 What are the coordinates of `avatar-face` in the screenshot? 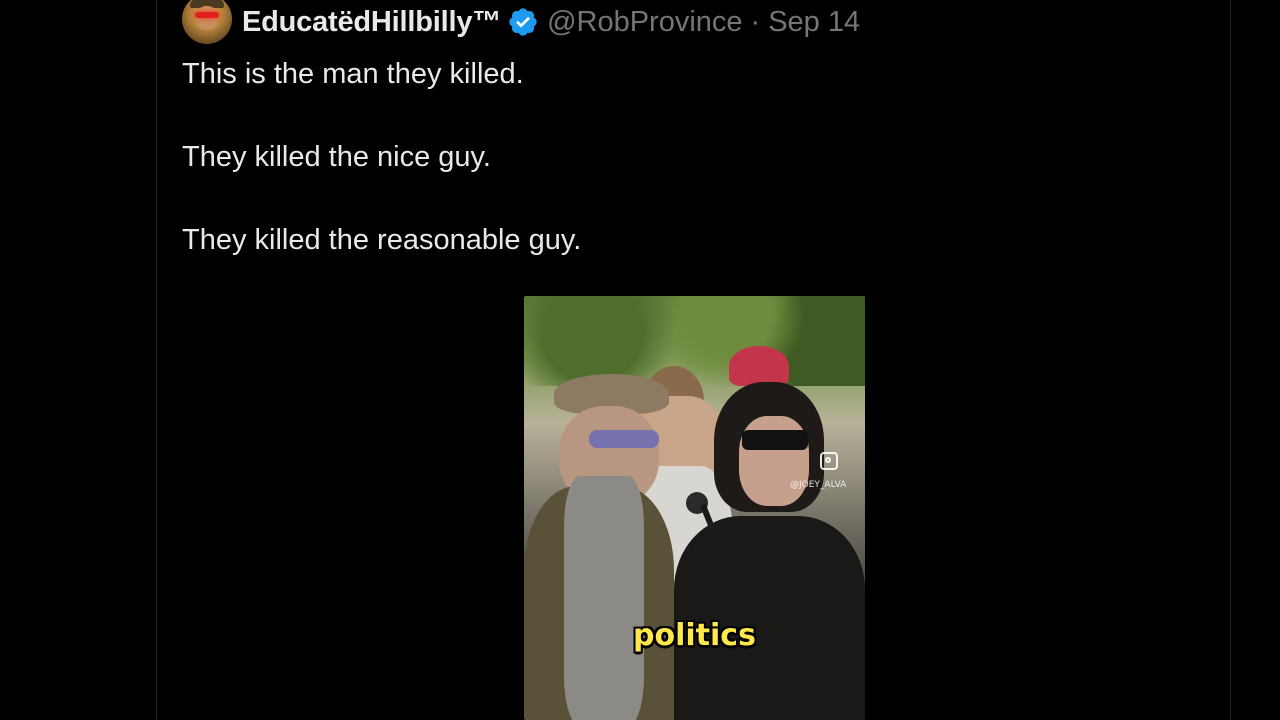 It's located at (207, 18).